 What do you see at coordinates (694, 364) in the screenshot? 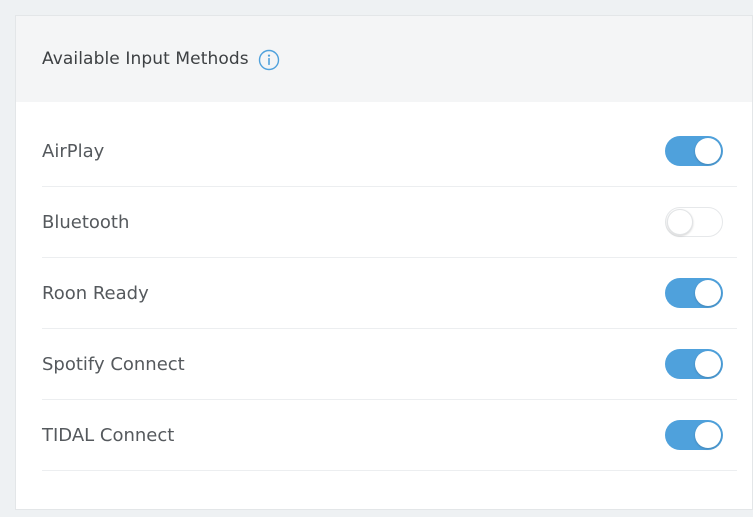
I see `spotify-connect-toggle` at bounding box center [694, 364].